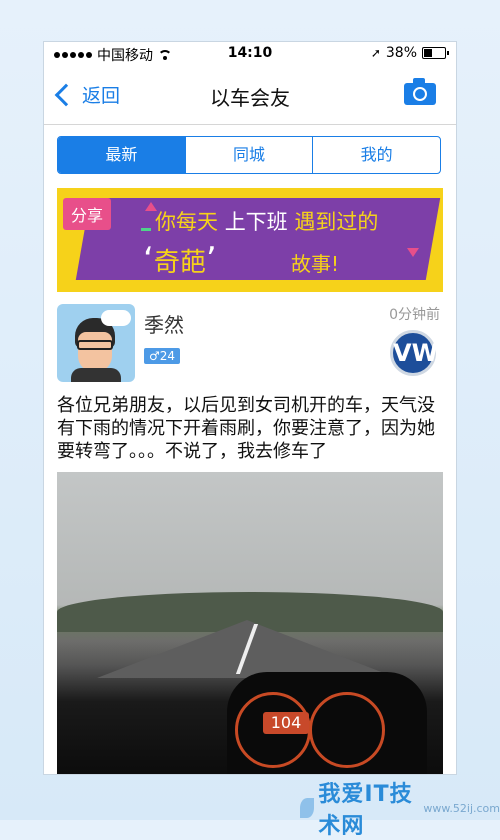 The height and width of the screenshot is (840, 500). Describe the element at coordinates (414, 353) in the screenshot. I see `vw-logo-icon: VW` at that location.